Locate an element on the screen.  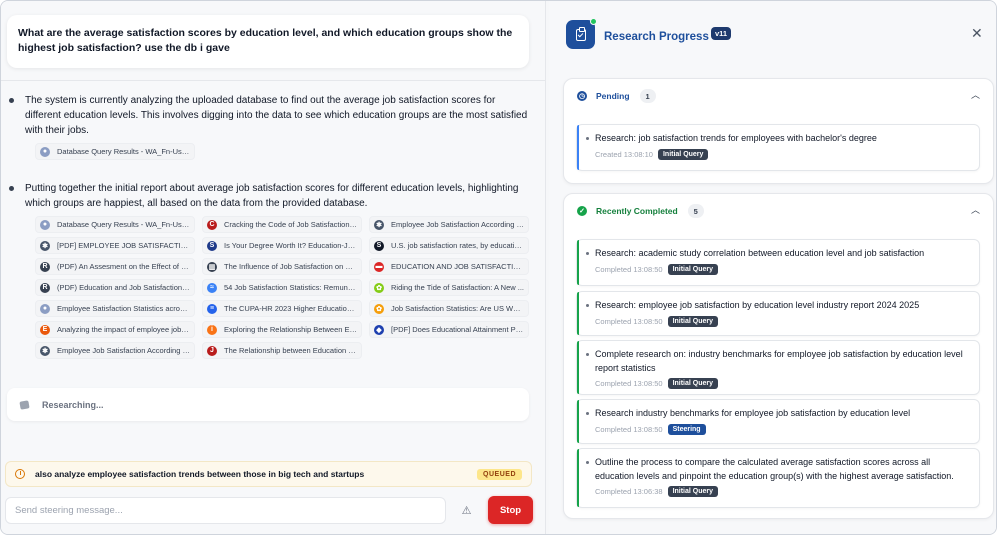
completed-label: Recently Completed is located at coordinates (637, 211).